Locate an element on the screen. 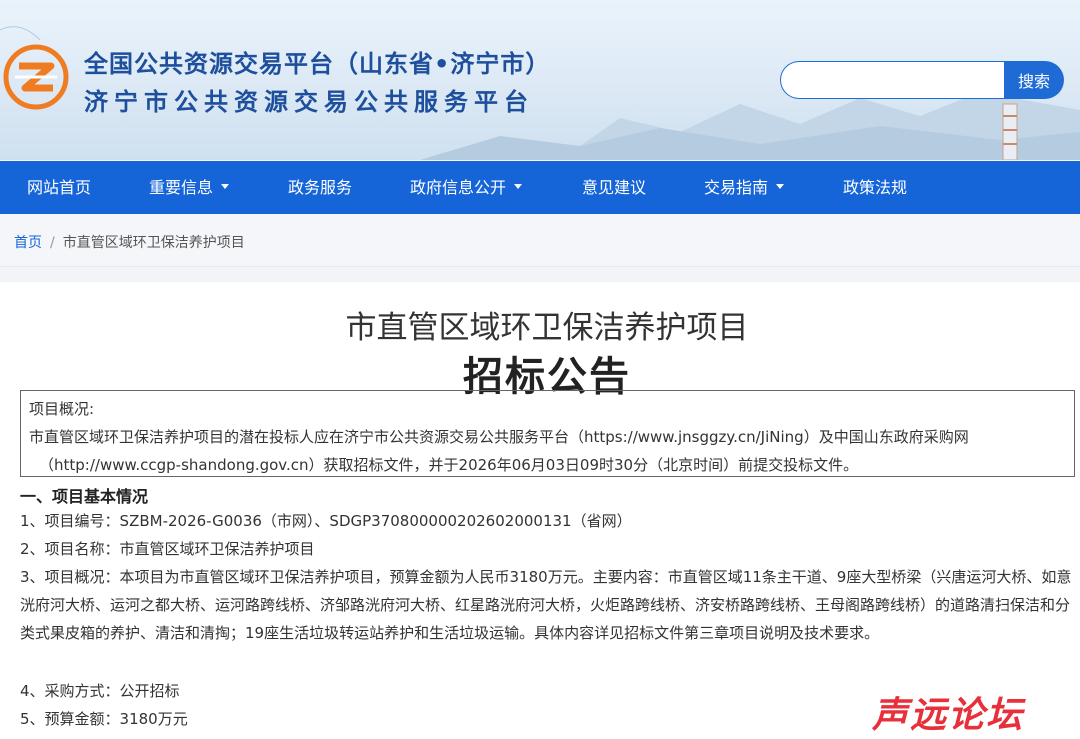  main-nav: 网站首页 重要信息 政务服务 政府信息公开 意见建议 交易指南 政策法规 is located at coordinates (540, 187).